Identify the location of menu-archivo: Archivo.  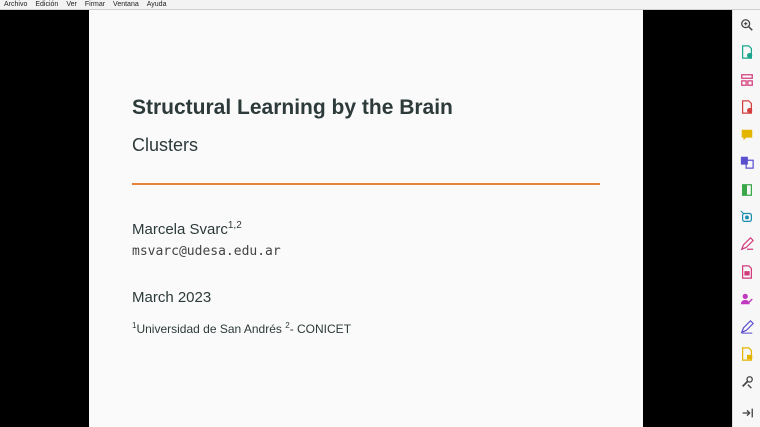
(15, 5).